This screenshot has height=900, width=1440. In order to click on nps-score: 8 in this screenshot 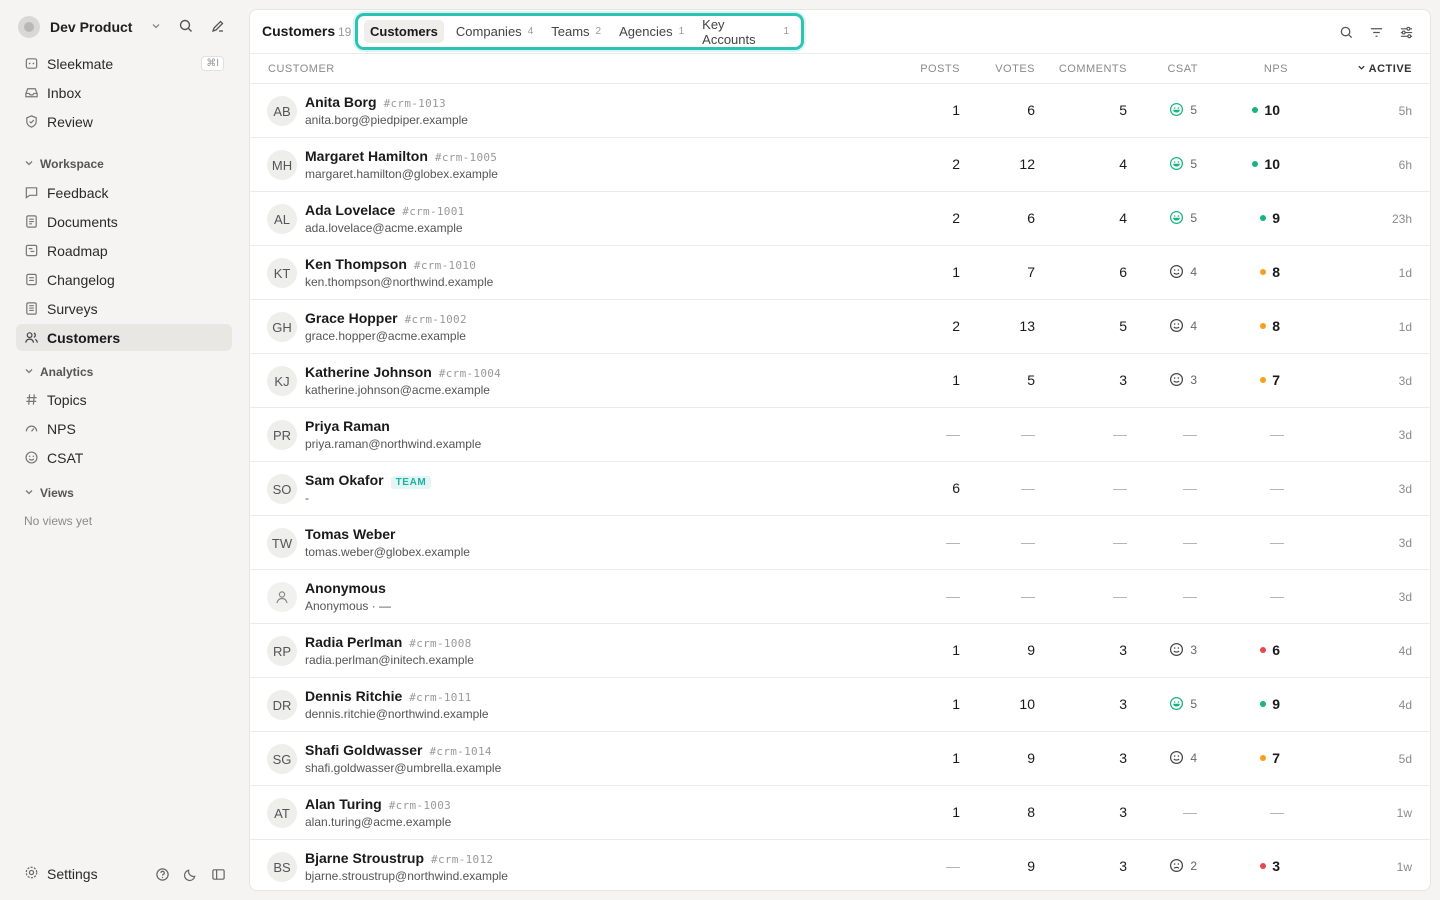, I will do `click(1270, 272)`.